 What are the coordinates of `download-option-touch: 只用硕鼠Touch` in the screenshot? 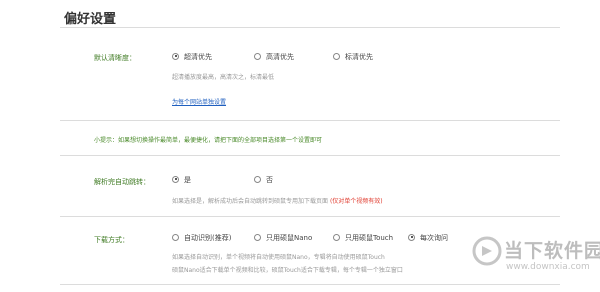 It's located at (363, 238).